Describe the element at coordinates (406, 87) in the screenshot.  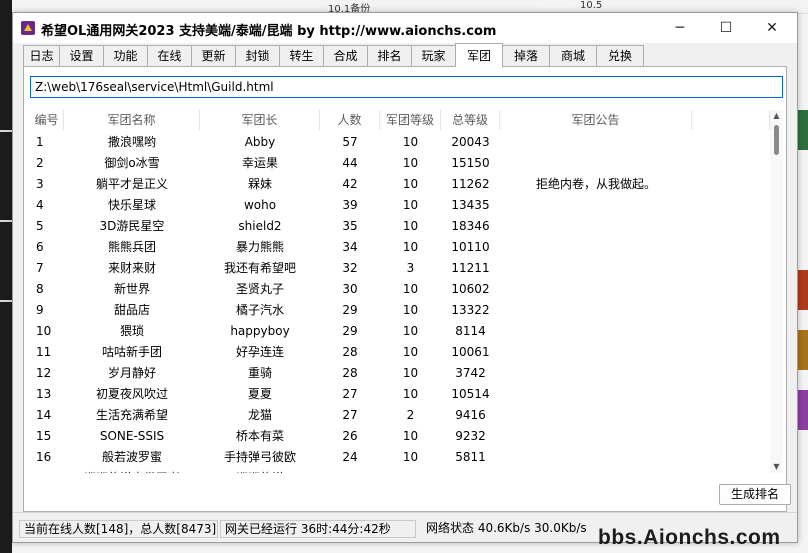
I see `html-path-field: Z:\web\176seal\service\Html\Guild.html` at that location.